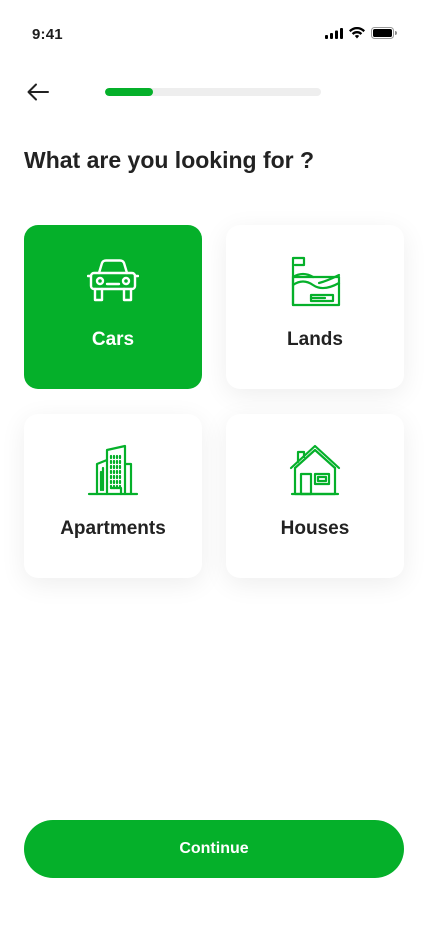  I want to click on status-icons, so click(361, 33).